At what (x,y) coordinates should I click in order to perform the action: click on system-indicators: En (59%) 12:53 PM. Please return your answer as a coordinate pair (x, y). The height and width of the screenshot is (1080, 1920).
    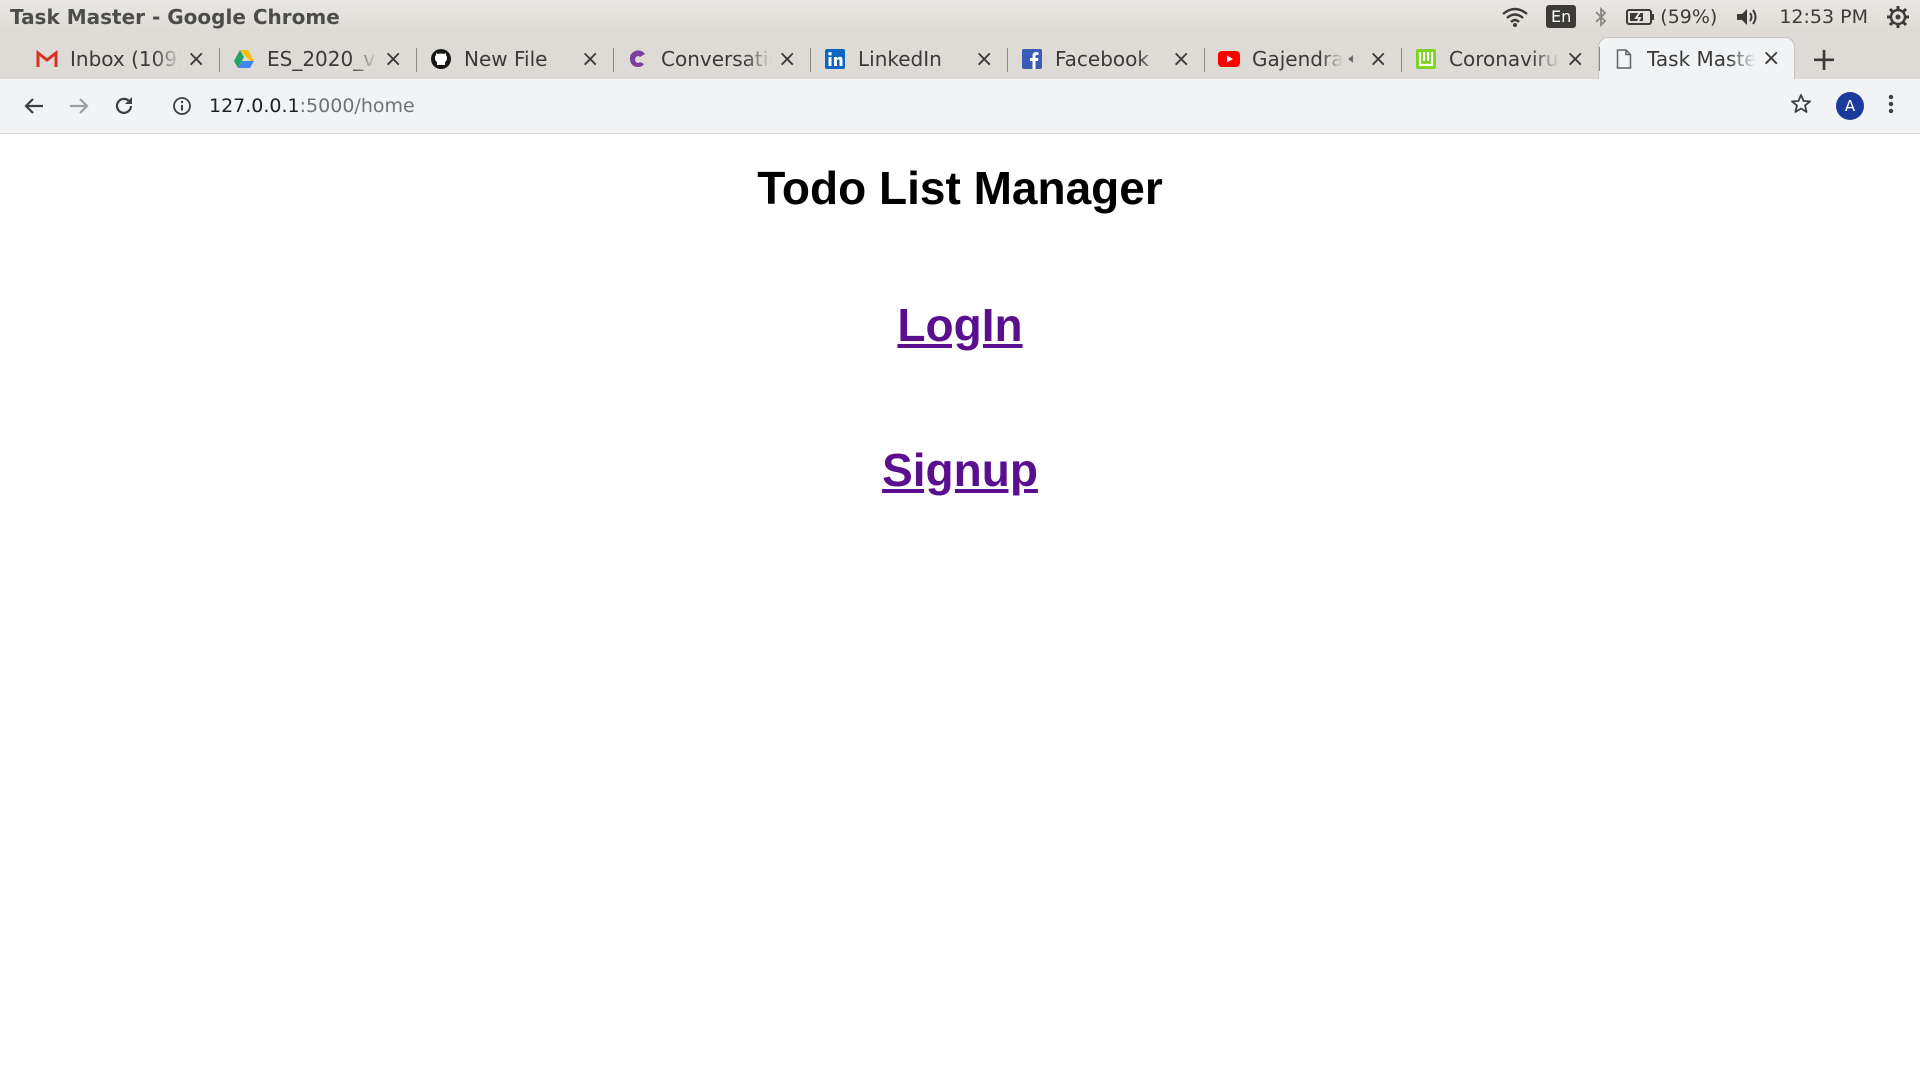
    Looking at the image, I should click on (1706, 17).